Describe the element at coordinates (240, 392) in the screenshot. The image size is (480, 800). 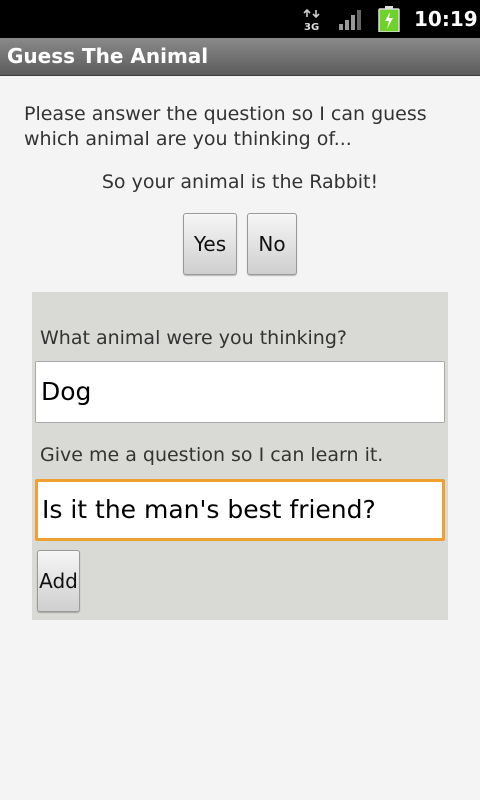
I see `animal-input: Dog` at that location.